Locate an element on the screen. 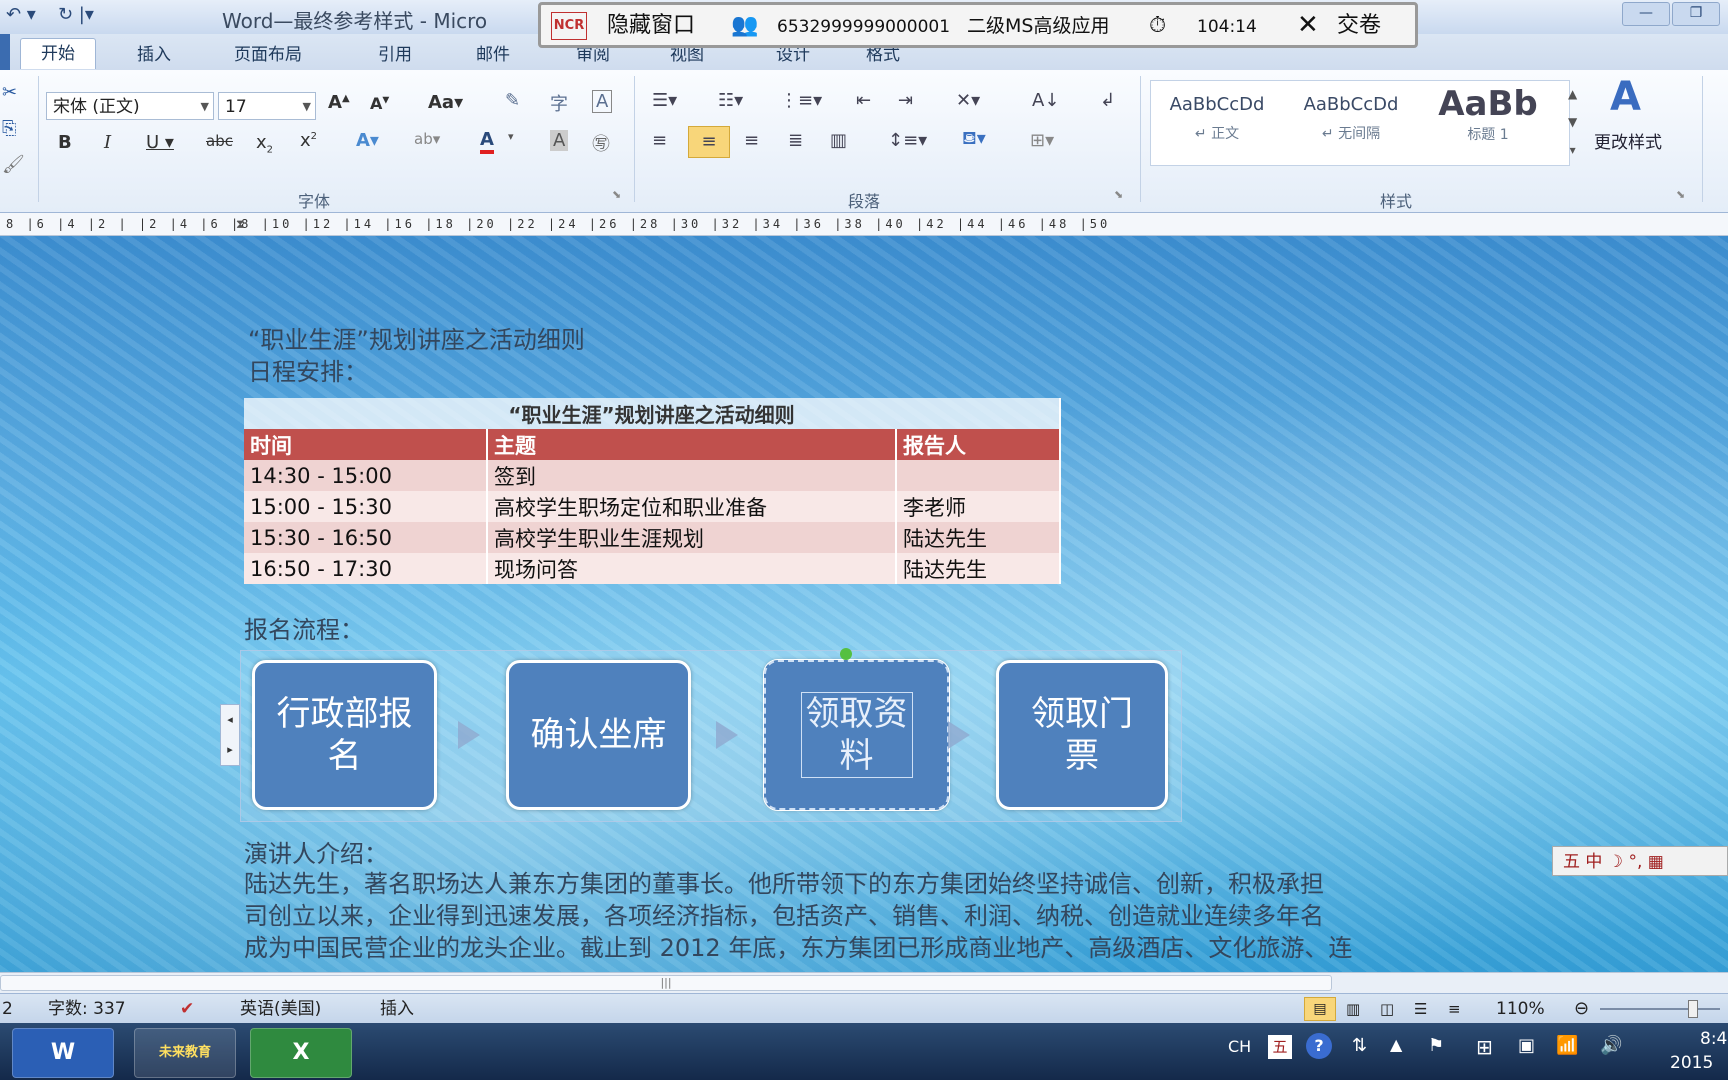 The image size is (1728, 1080). flow-step-2: 确认坐席 is located at coordinates (598, 735).